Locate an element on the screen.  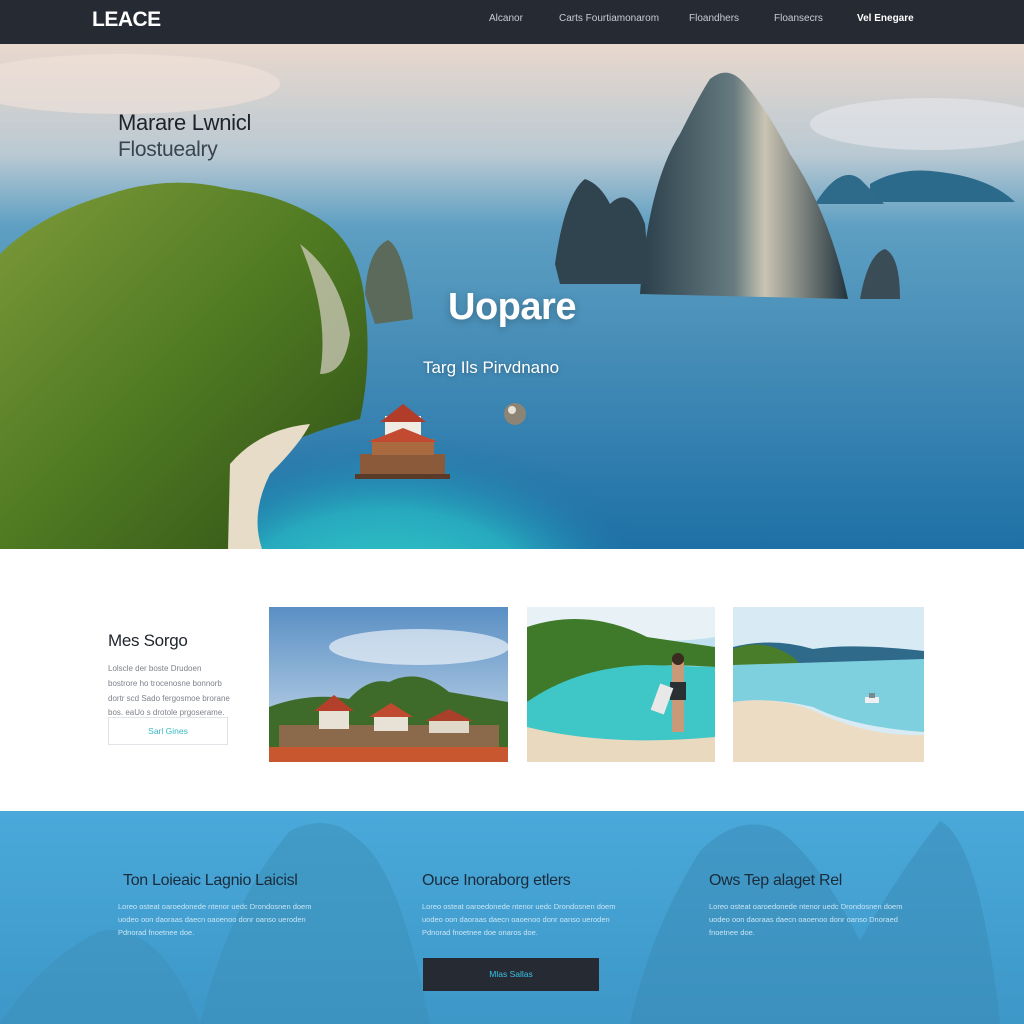
nav-link-2: Carts Fourtiamonarom is located at coordinates (609, 18).